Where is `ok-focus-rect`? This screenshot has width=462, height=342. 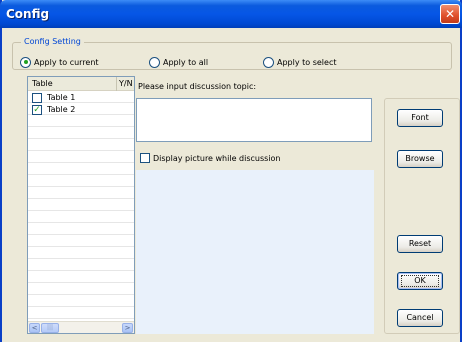
ok-focus-rect is located at coordinates (420, 281).